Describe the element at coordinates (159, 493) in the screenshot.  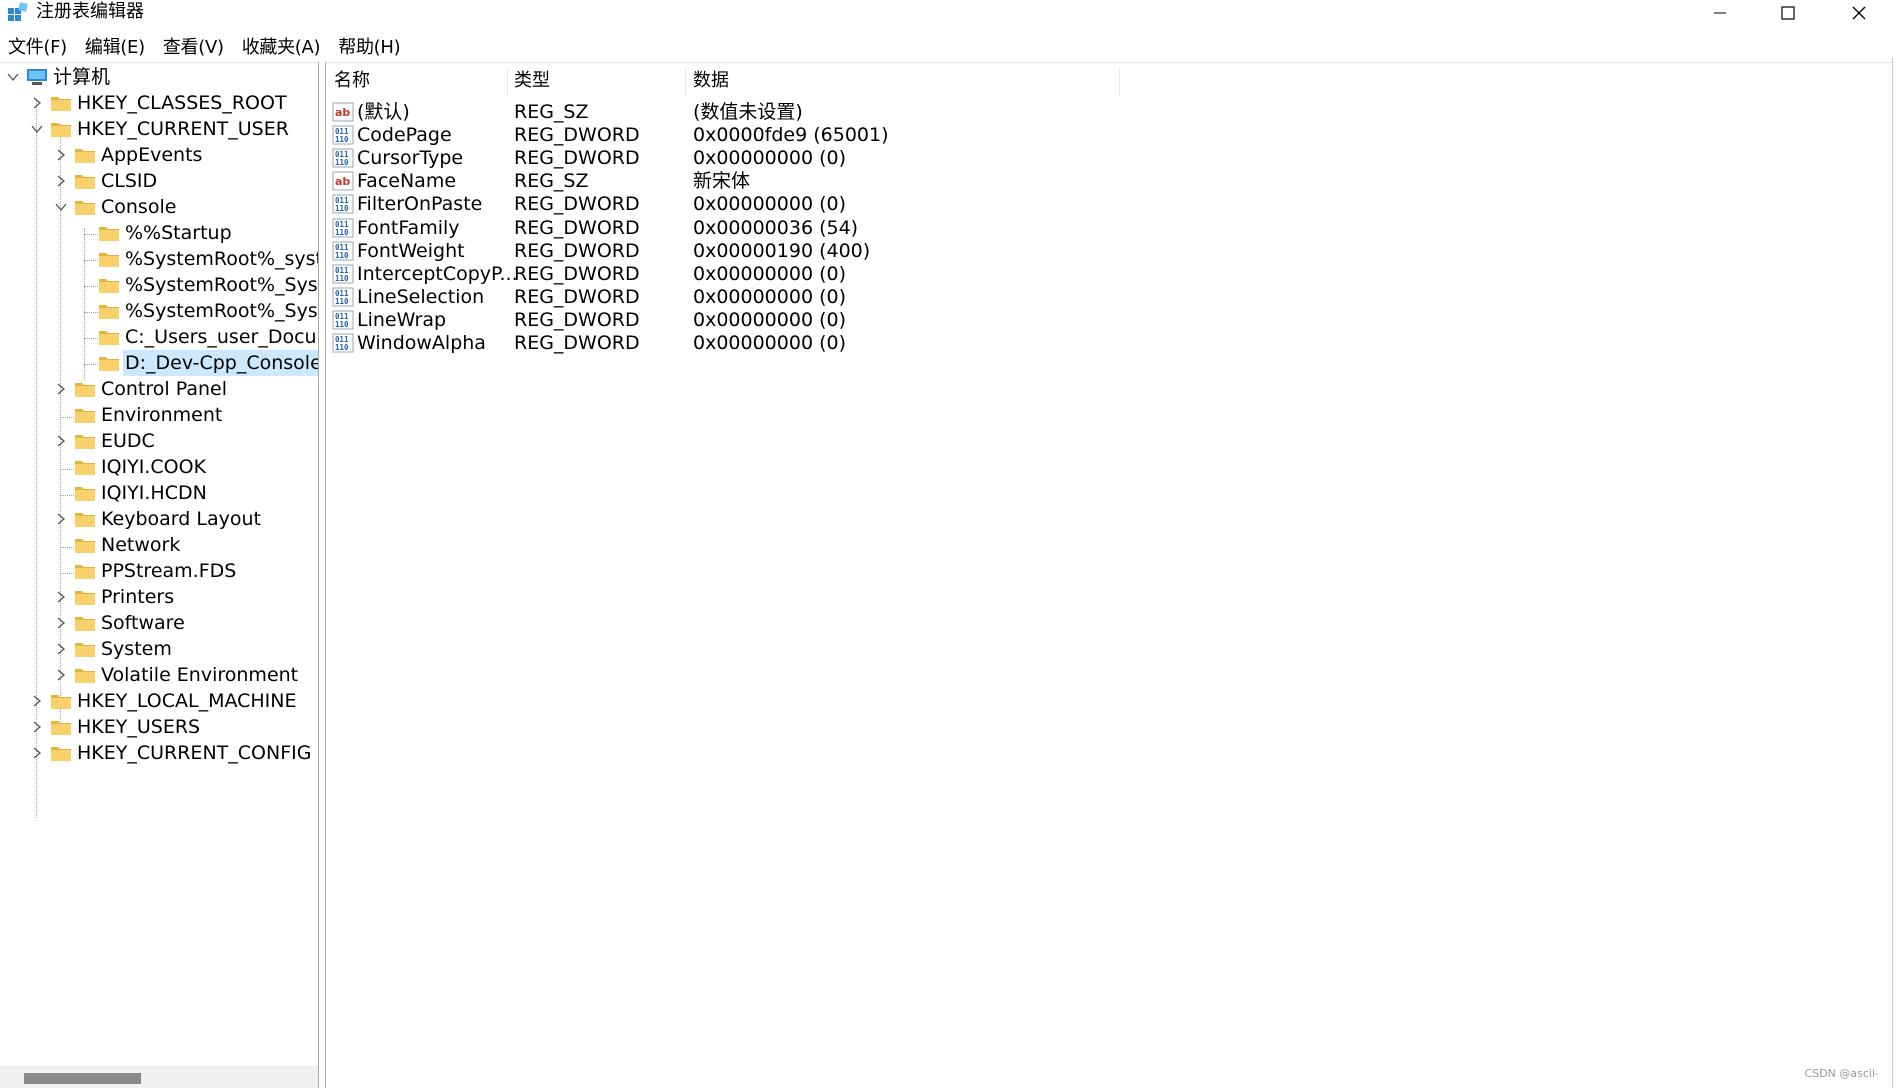
I see `tree-item-iqiyi-hcdn: IQIYI.HCDN` at that location.